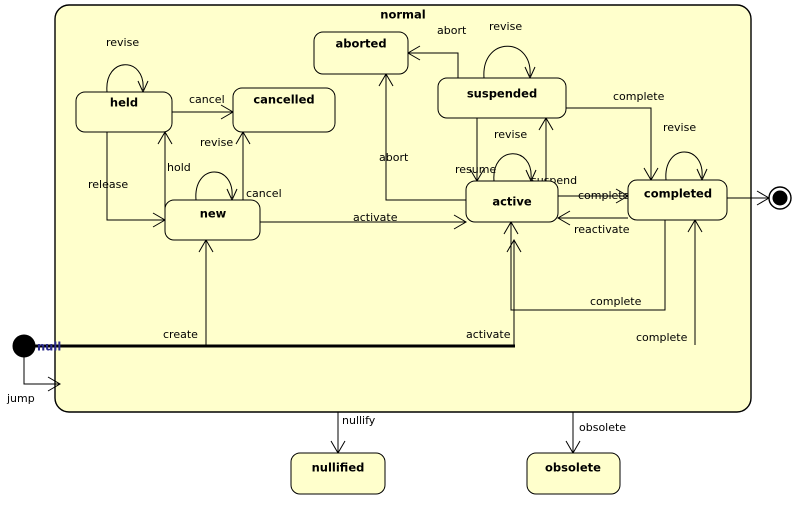  I want to click on state-active: active, so click(512, 201).